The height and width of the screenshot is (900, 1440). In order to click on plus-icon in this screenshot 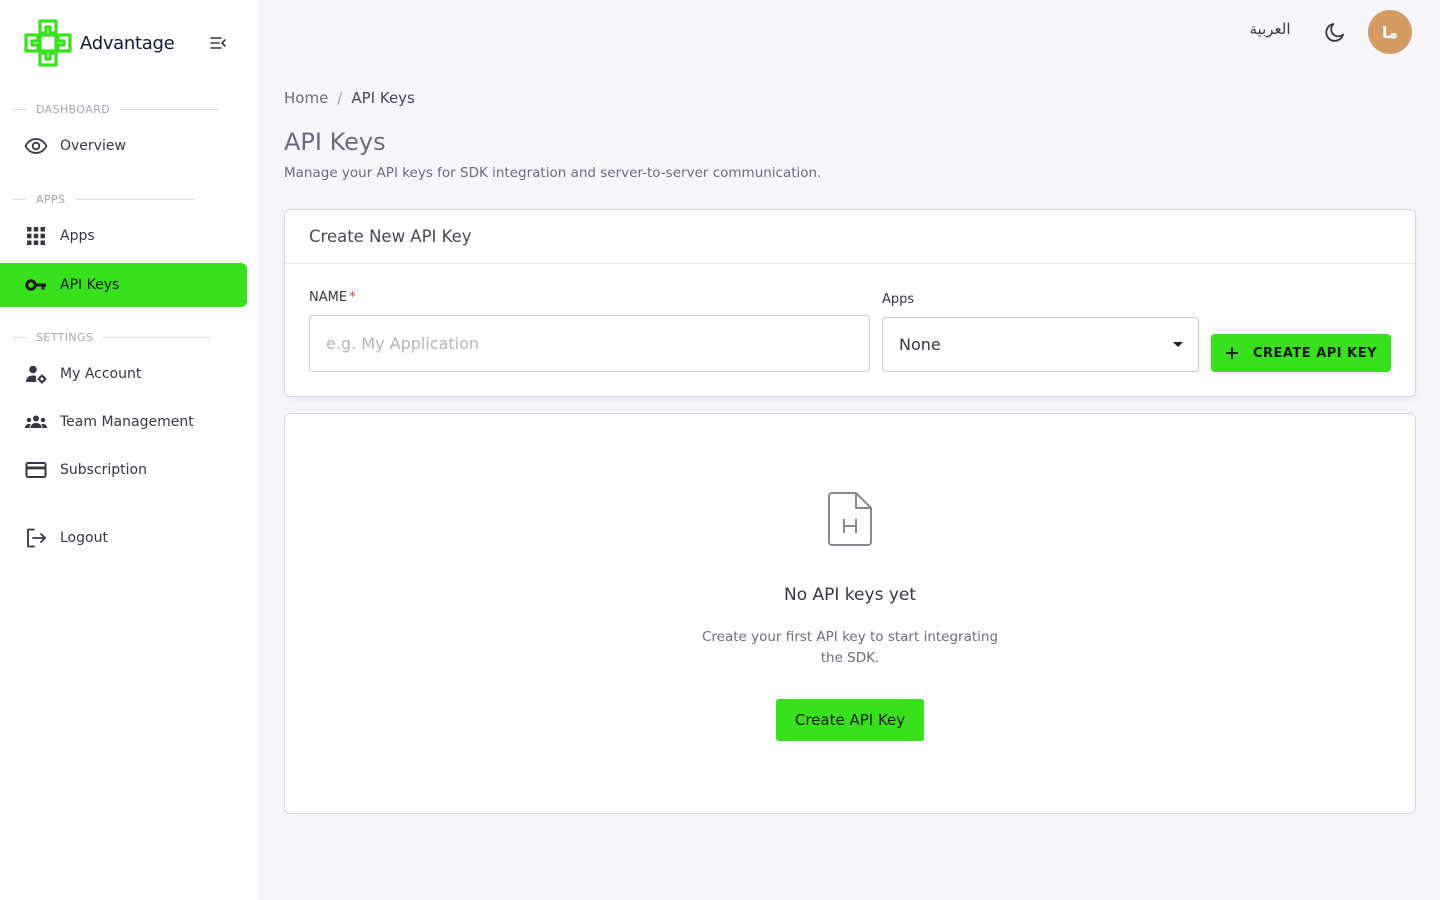, I will do `click(1231, 353)`.